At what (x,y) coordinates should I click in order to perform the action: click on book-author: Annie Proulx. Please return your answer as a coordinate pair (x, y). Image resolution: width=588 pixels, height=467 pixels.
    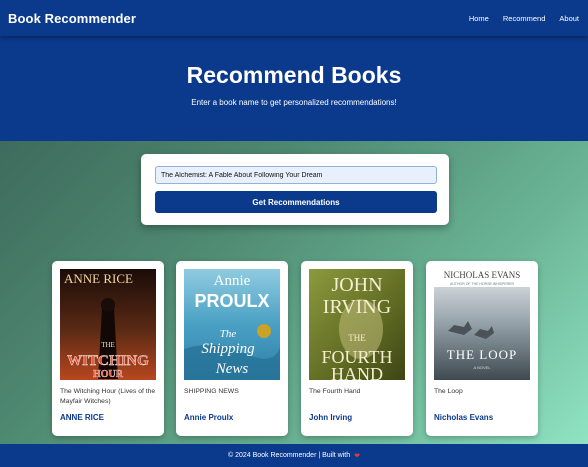
    Looking at the image, I should click on (209, 417).